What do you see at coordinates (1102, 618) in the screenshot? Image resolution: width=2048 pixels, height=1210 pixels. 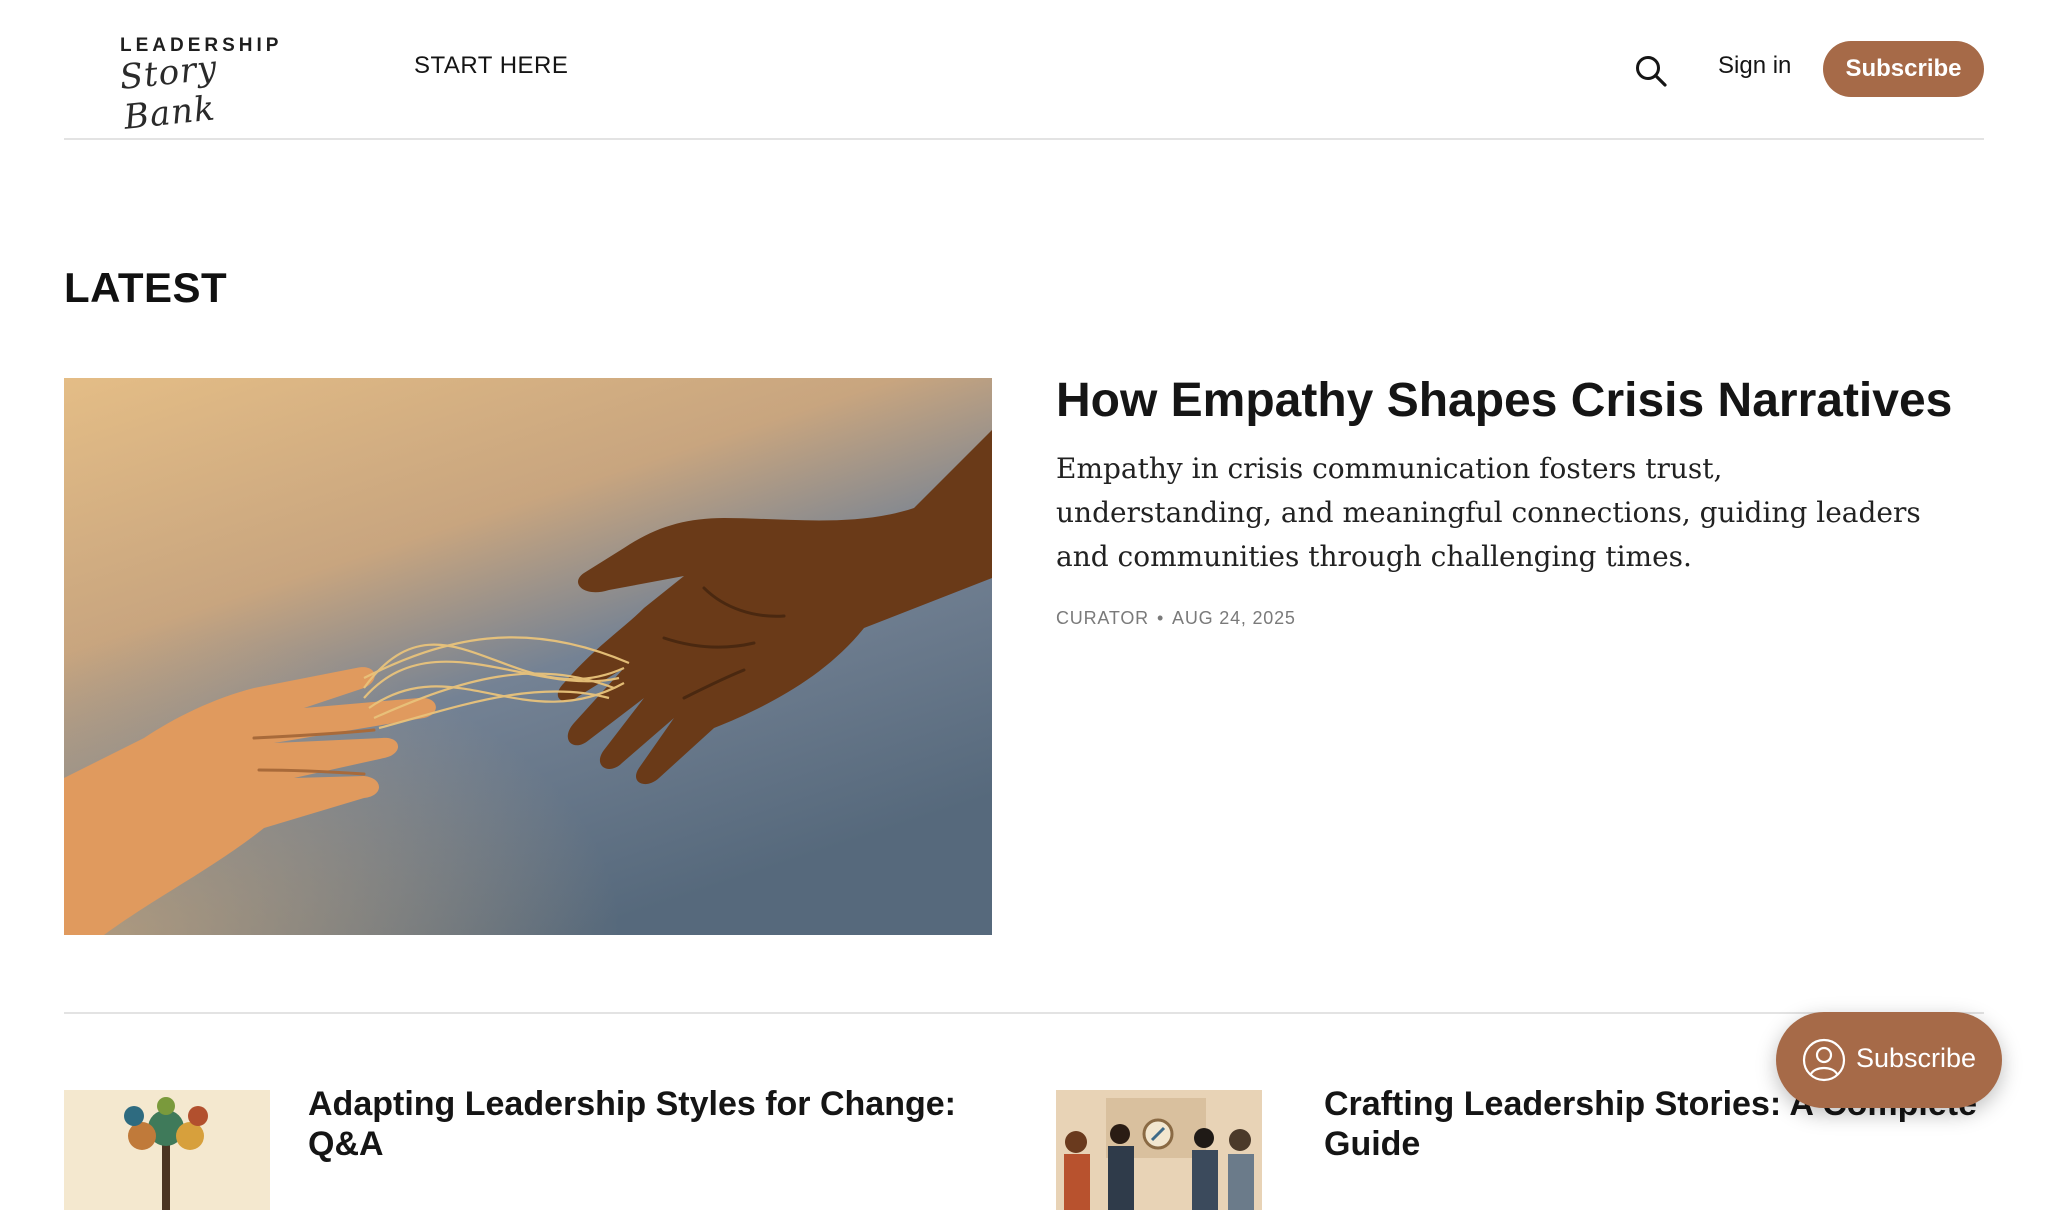 I see `post-author: CURATOR` at bounding box center [1102, 618].